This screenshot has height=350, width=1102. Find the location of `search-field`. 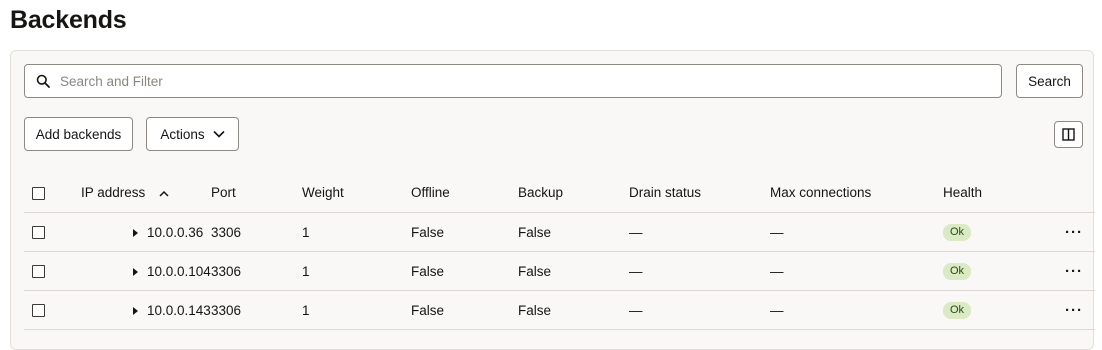

search-field is located at coordinates (513, 81).